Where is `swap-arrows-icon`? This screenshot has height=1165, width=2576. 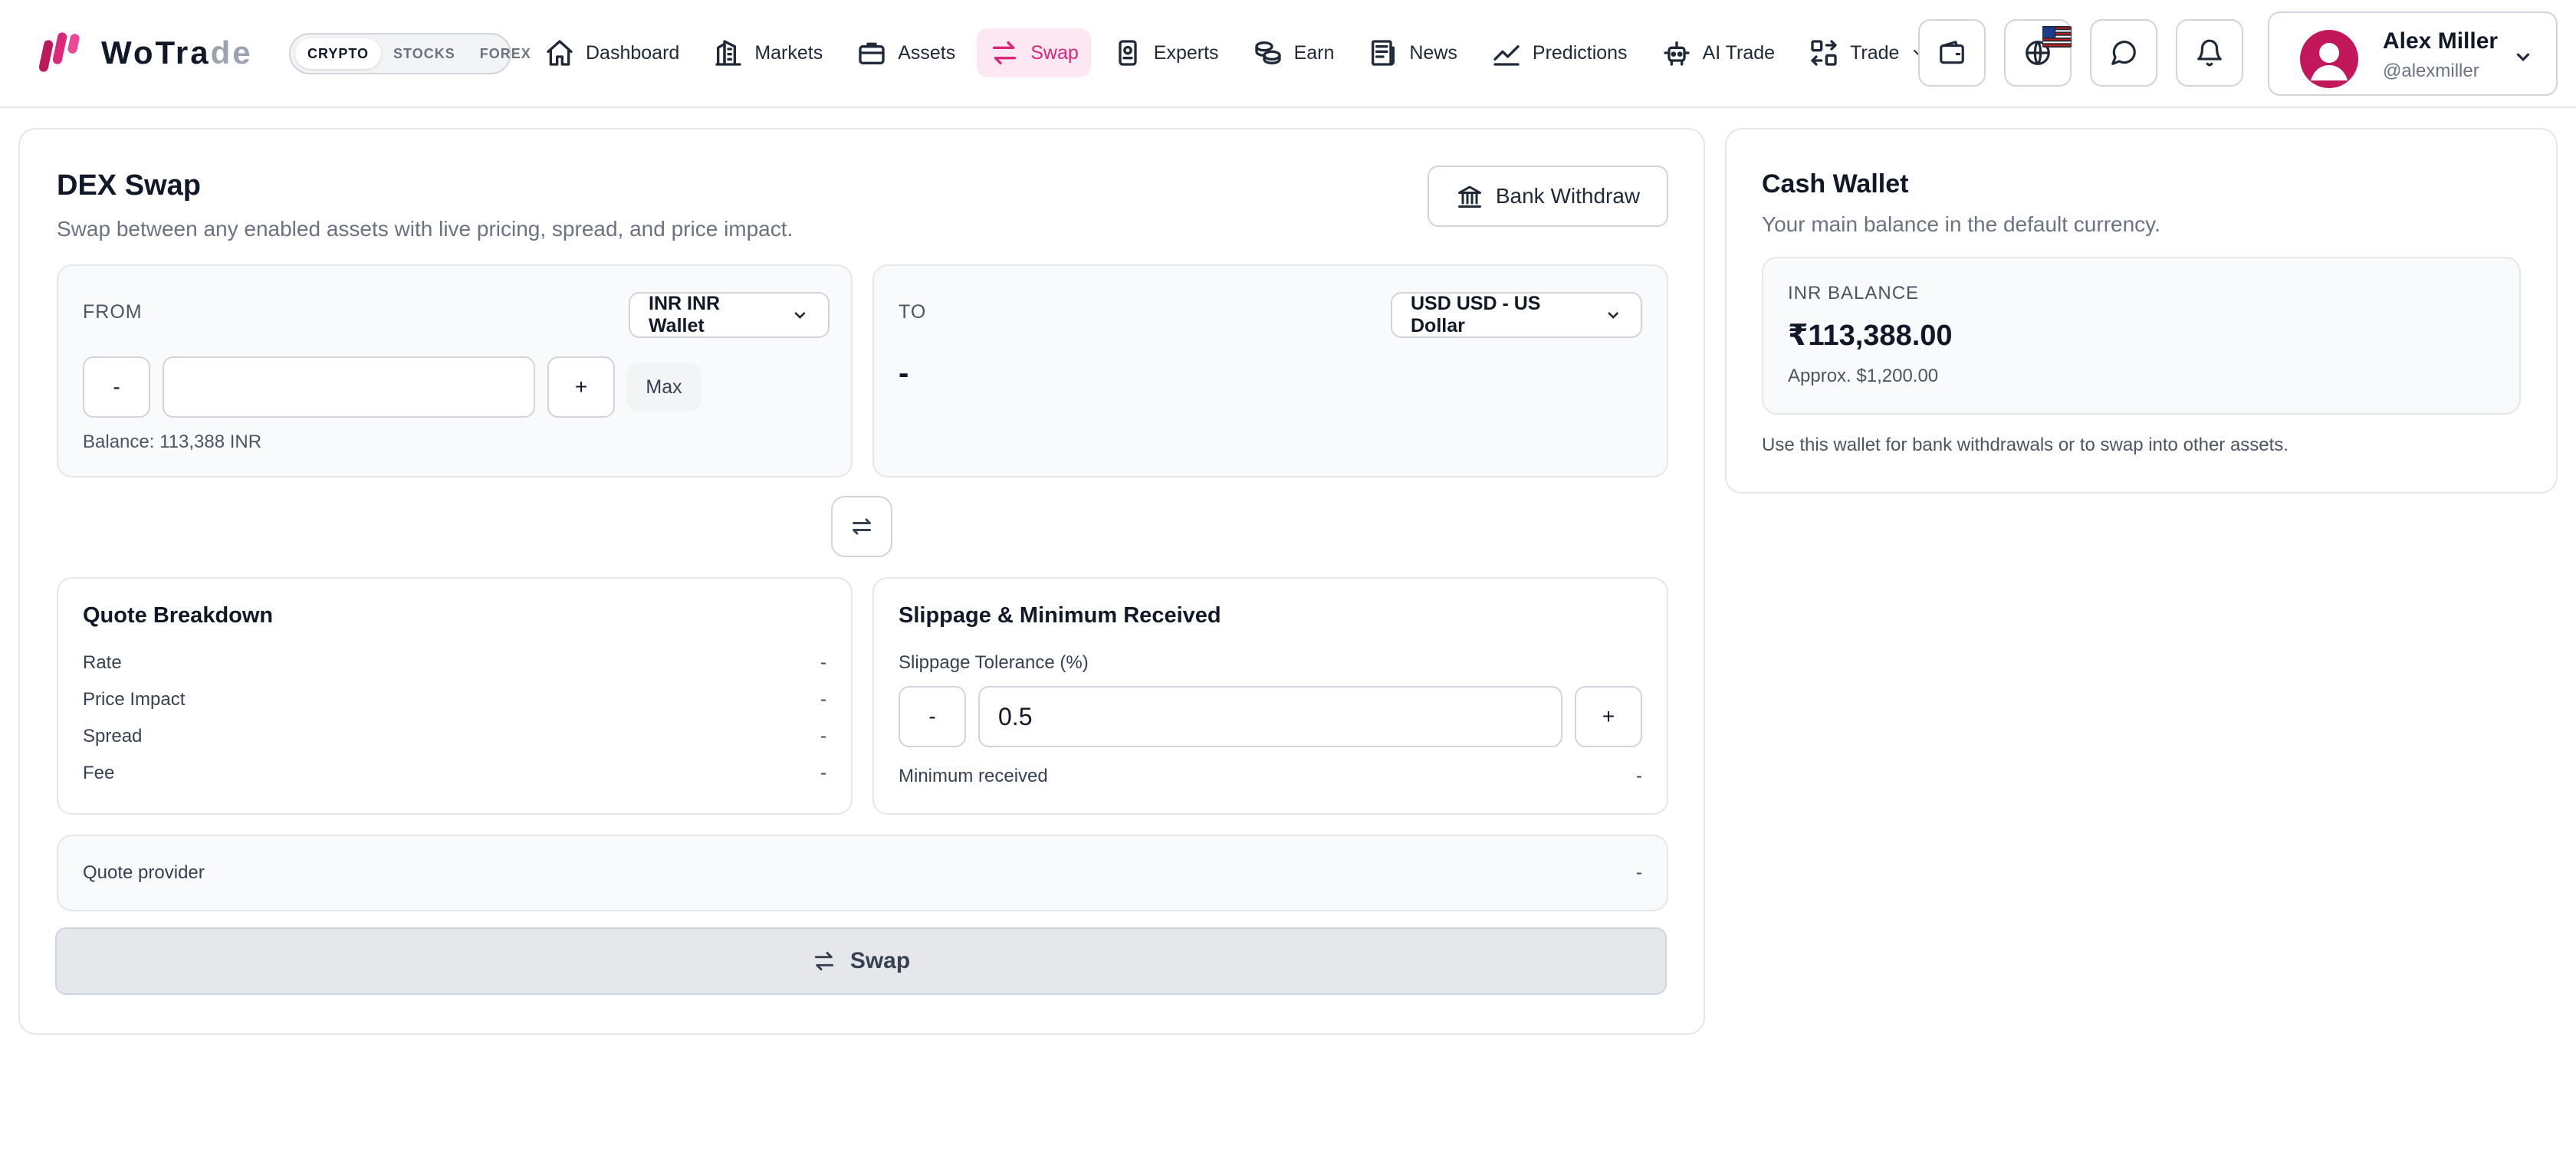 swap-arrows-icon is located at coordinates (862, 526).